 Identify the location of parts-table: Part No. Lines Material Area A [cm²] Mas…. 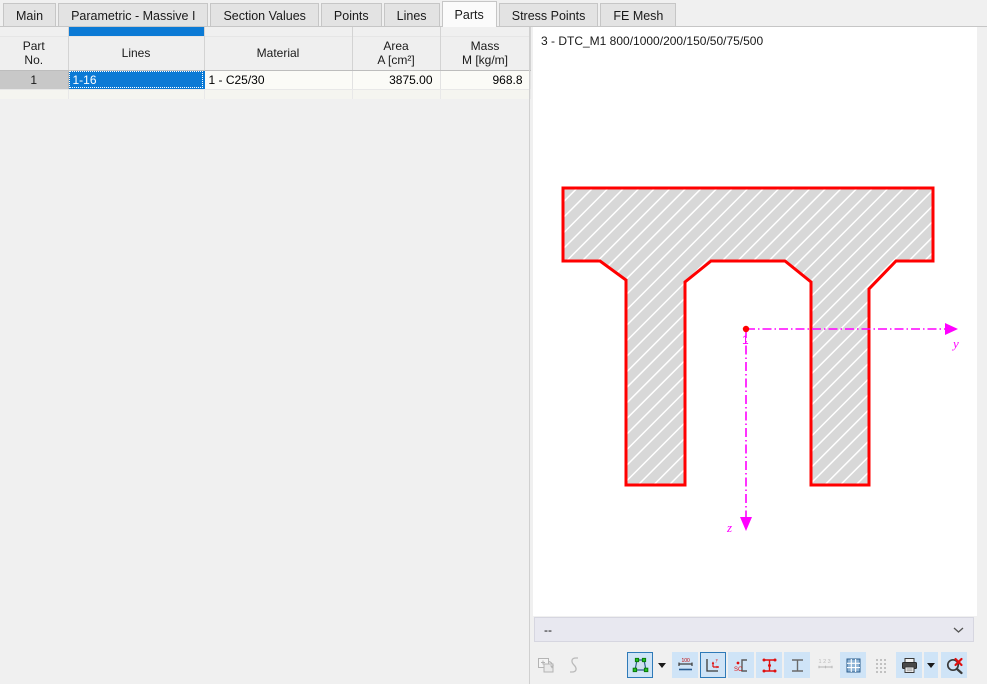
(265, 63).